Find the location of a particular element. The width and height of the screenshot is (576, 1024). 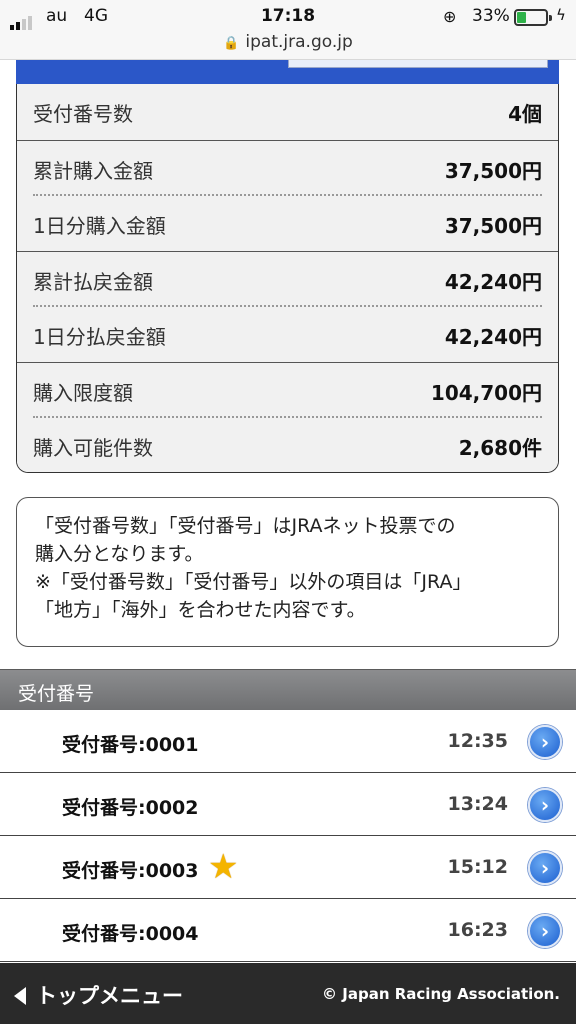

section-header: 受付番号 is located at coordinates (288, 689).